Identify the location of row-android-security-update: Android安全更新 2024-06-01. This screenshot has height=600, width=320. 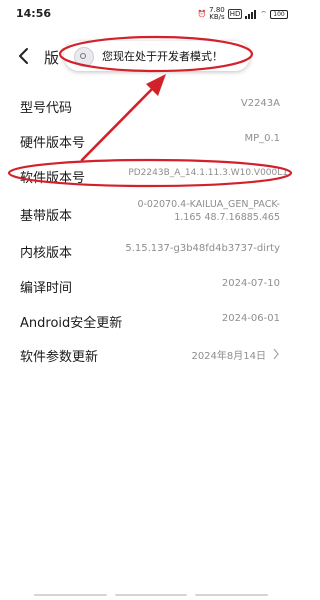
(150, 320).